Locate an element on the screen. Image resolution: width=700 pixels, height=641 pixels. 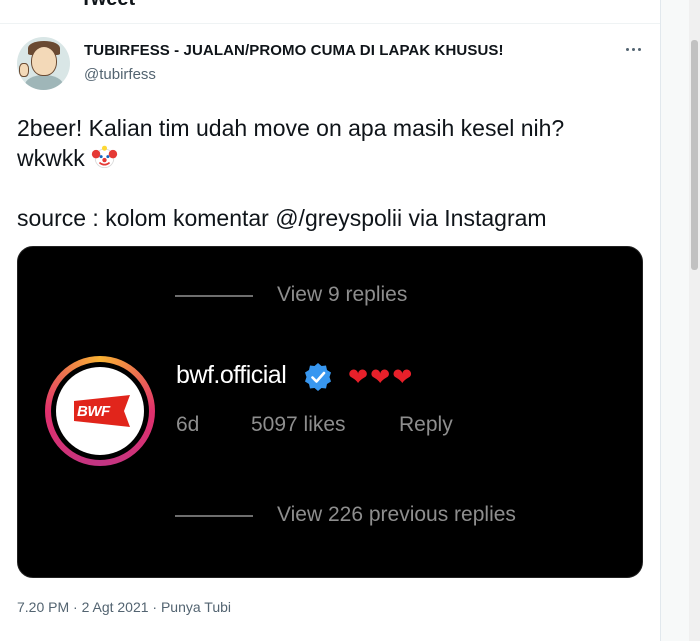
page-title: Tweet is located at coordinates (107, 5).